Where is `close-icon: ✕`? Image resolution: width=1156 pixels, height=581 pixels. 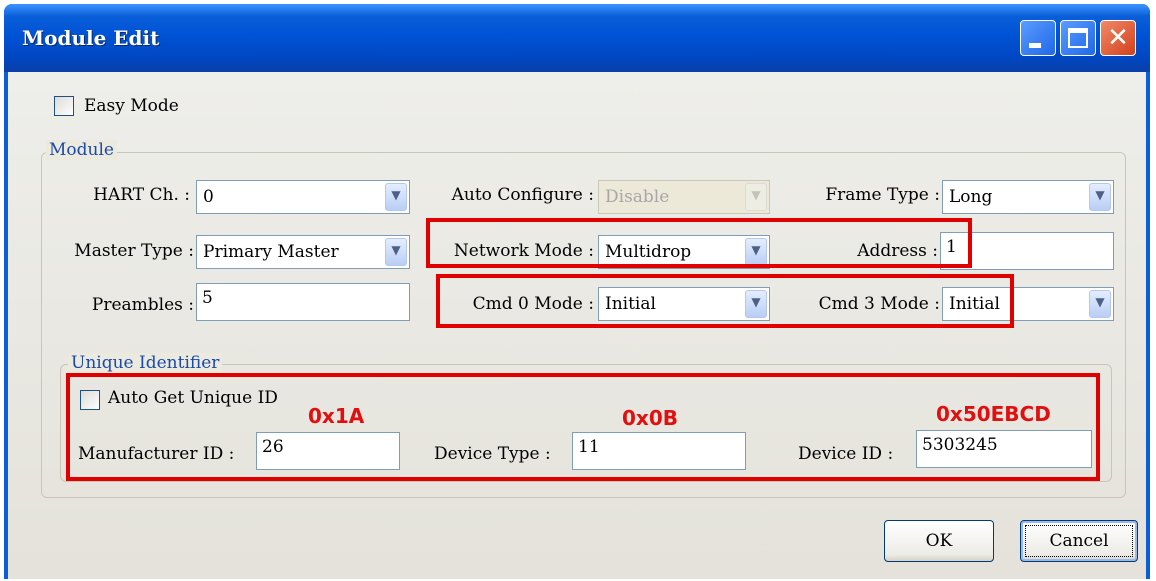
close-icon: ✕ is located at coordinates (1118, 38).